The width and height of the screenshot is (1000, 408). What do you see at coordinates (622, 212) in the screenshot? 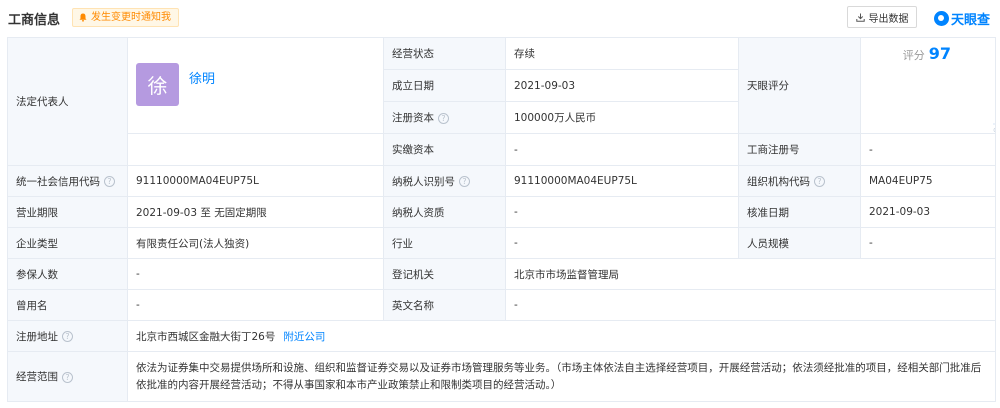
I see `taxpayer-qualification-value: -` at bounding box center [622, 212].